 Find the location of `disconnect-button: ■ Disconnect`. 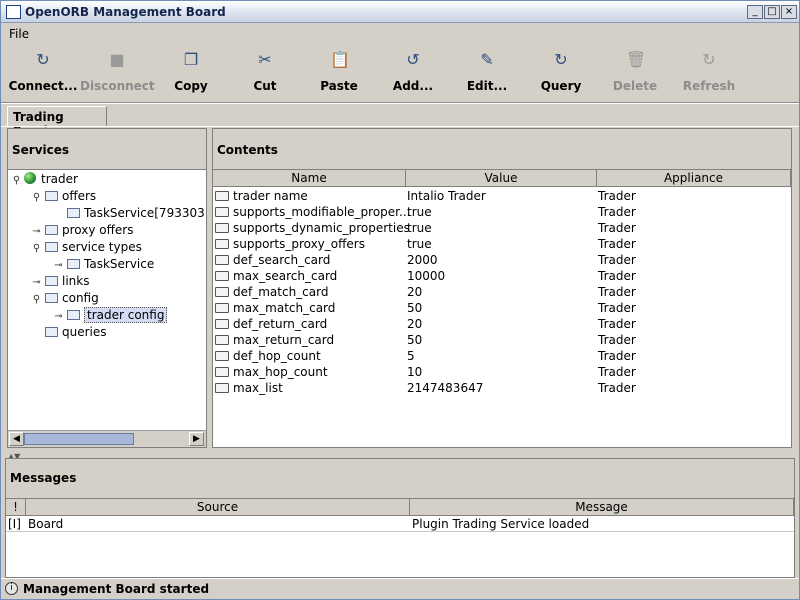

disconnect-button: ■ Disconnect is located at coordinates (117, 73).